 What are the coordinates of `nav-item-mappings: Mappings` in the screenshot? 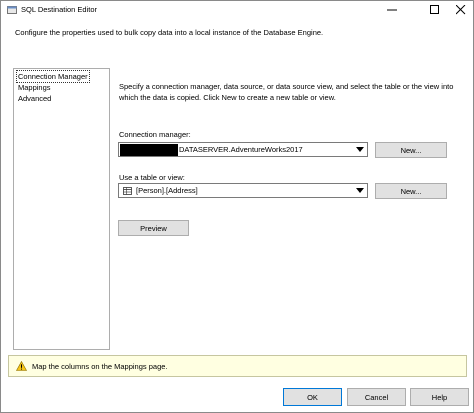 It's located at (34, 87).